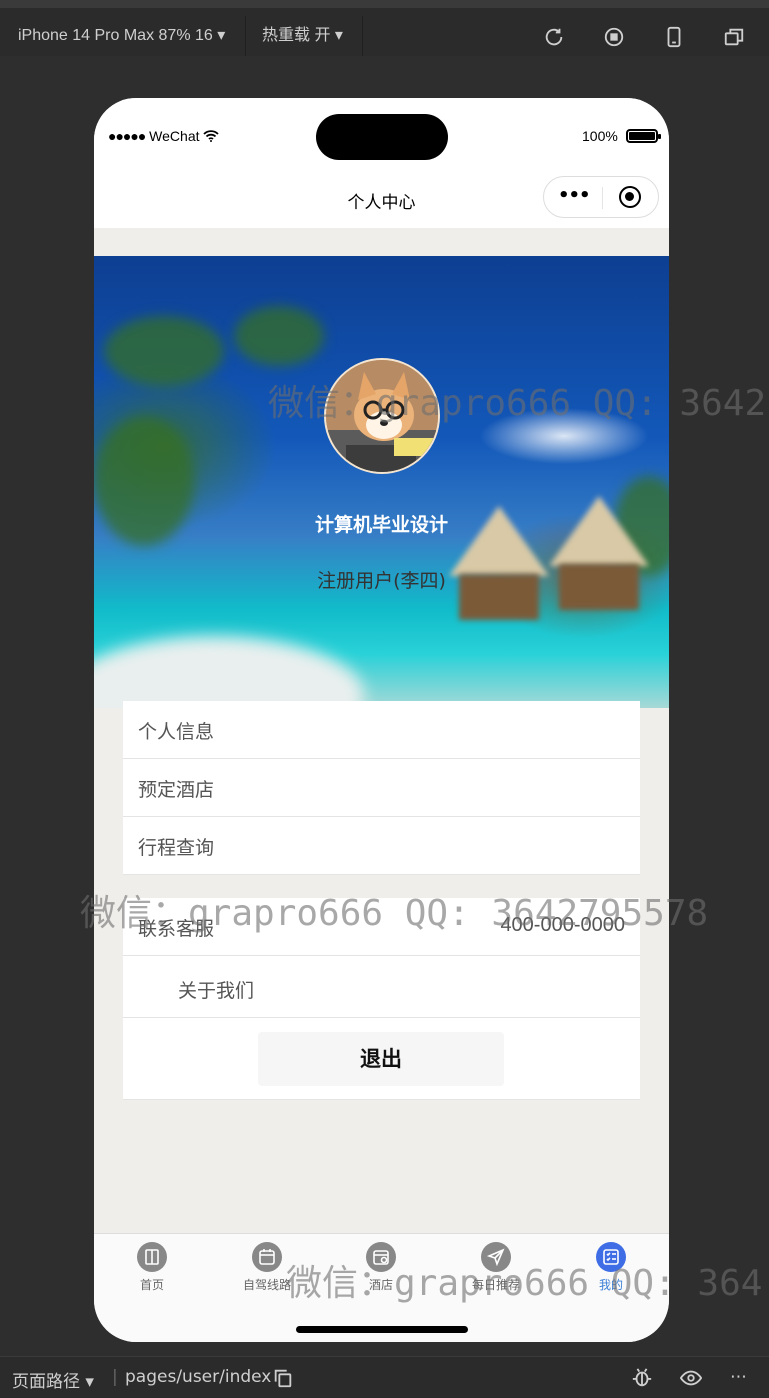 This screenshot has width=769, height=1398. Describe the element at coordinates (734, 37) in the screenshot. I see `window-icon` at that location.